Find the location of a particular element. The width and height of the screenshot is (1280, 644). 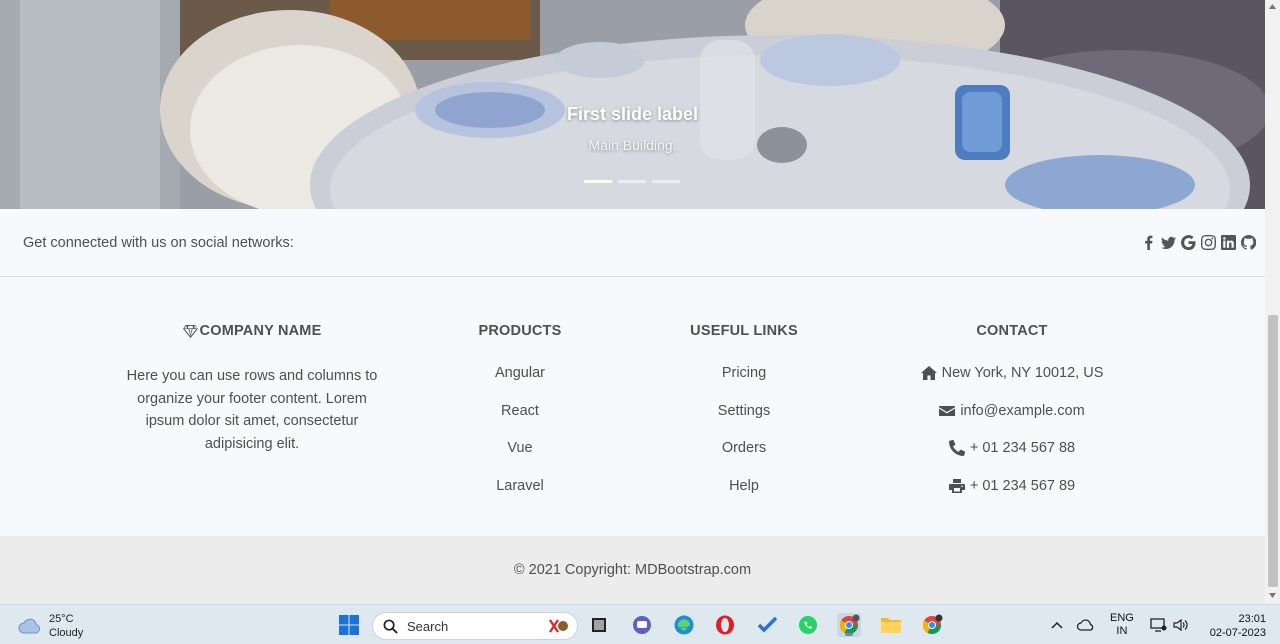

address-text: New York, NY 10012, US is located at coordinates (1022, 373).